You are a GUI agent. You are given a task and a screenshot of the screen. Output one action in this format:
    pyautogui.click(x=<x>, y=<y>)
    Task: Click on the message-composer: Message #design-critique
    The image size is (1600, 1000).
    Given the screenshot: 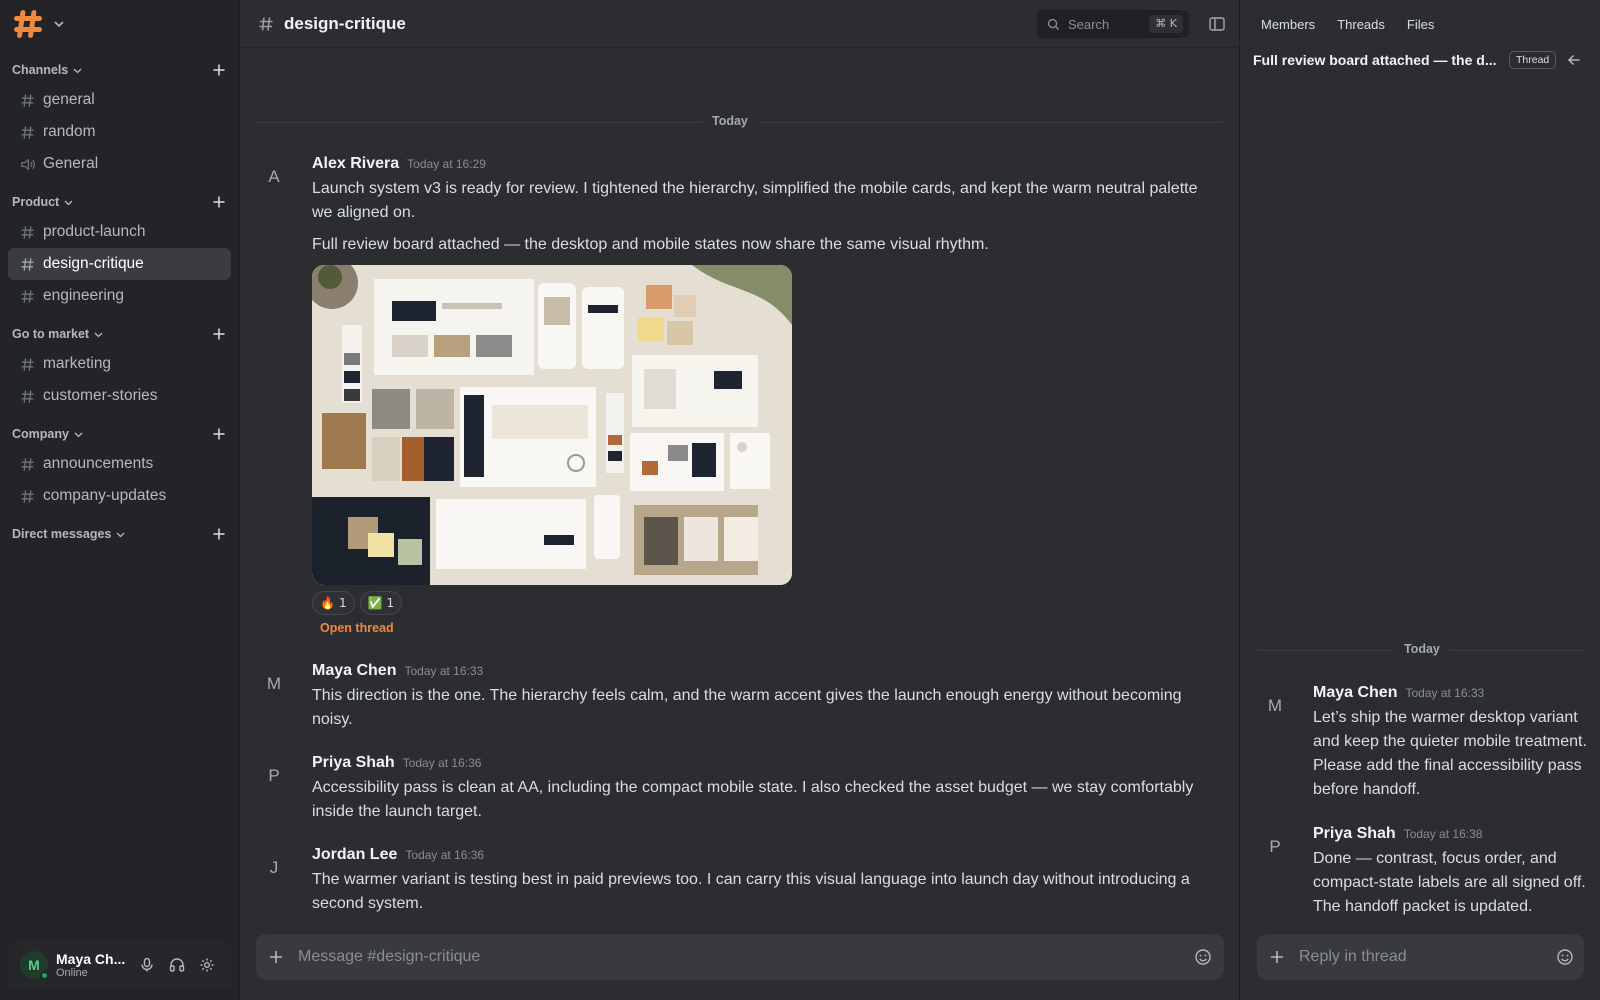 What is the action you would take?
    pyautogui.click(x=740, y=957)
    